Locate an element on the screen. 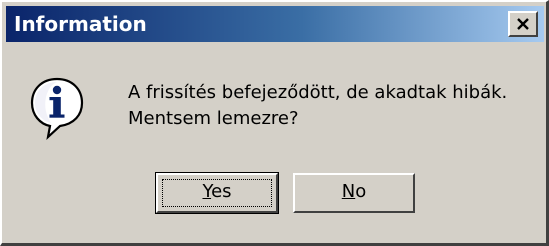  info-icon is located at coordinates (57, 109).